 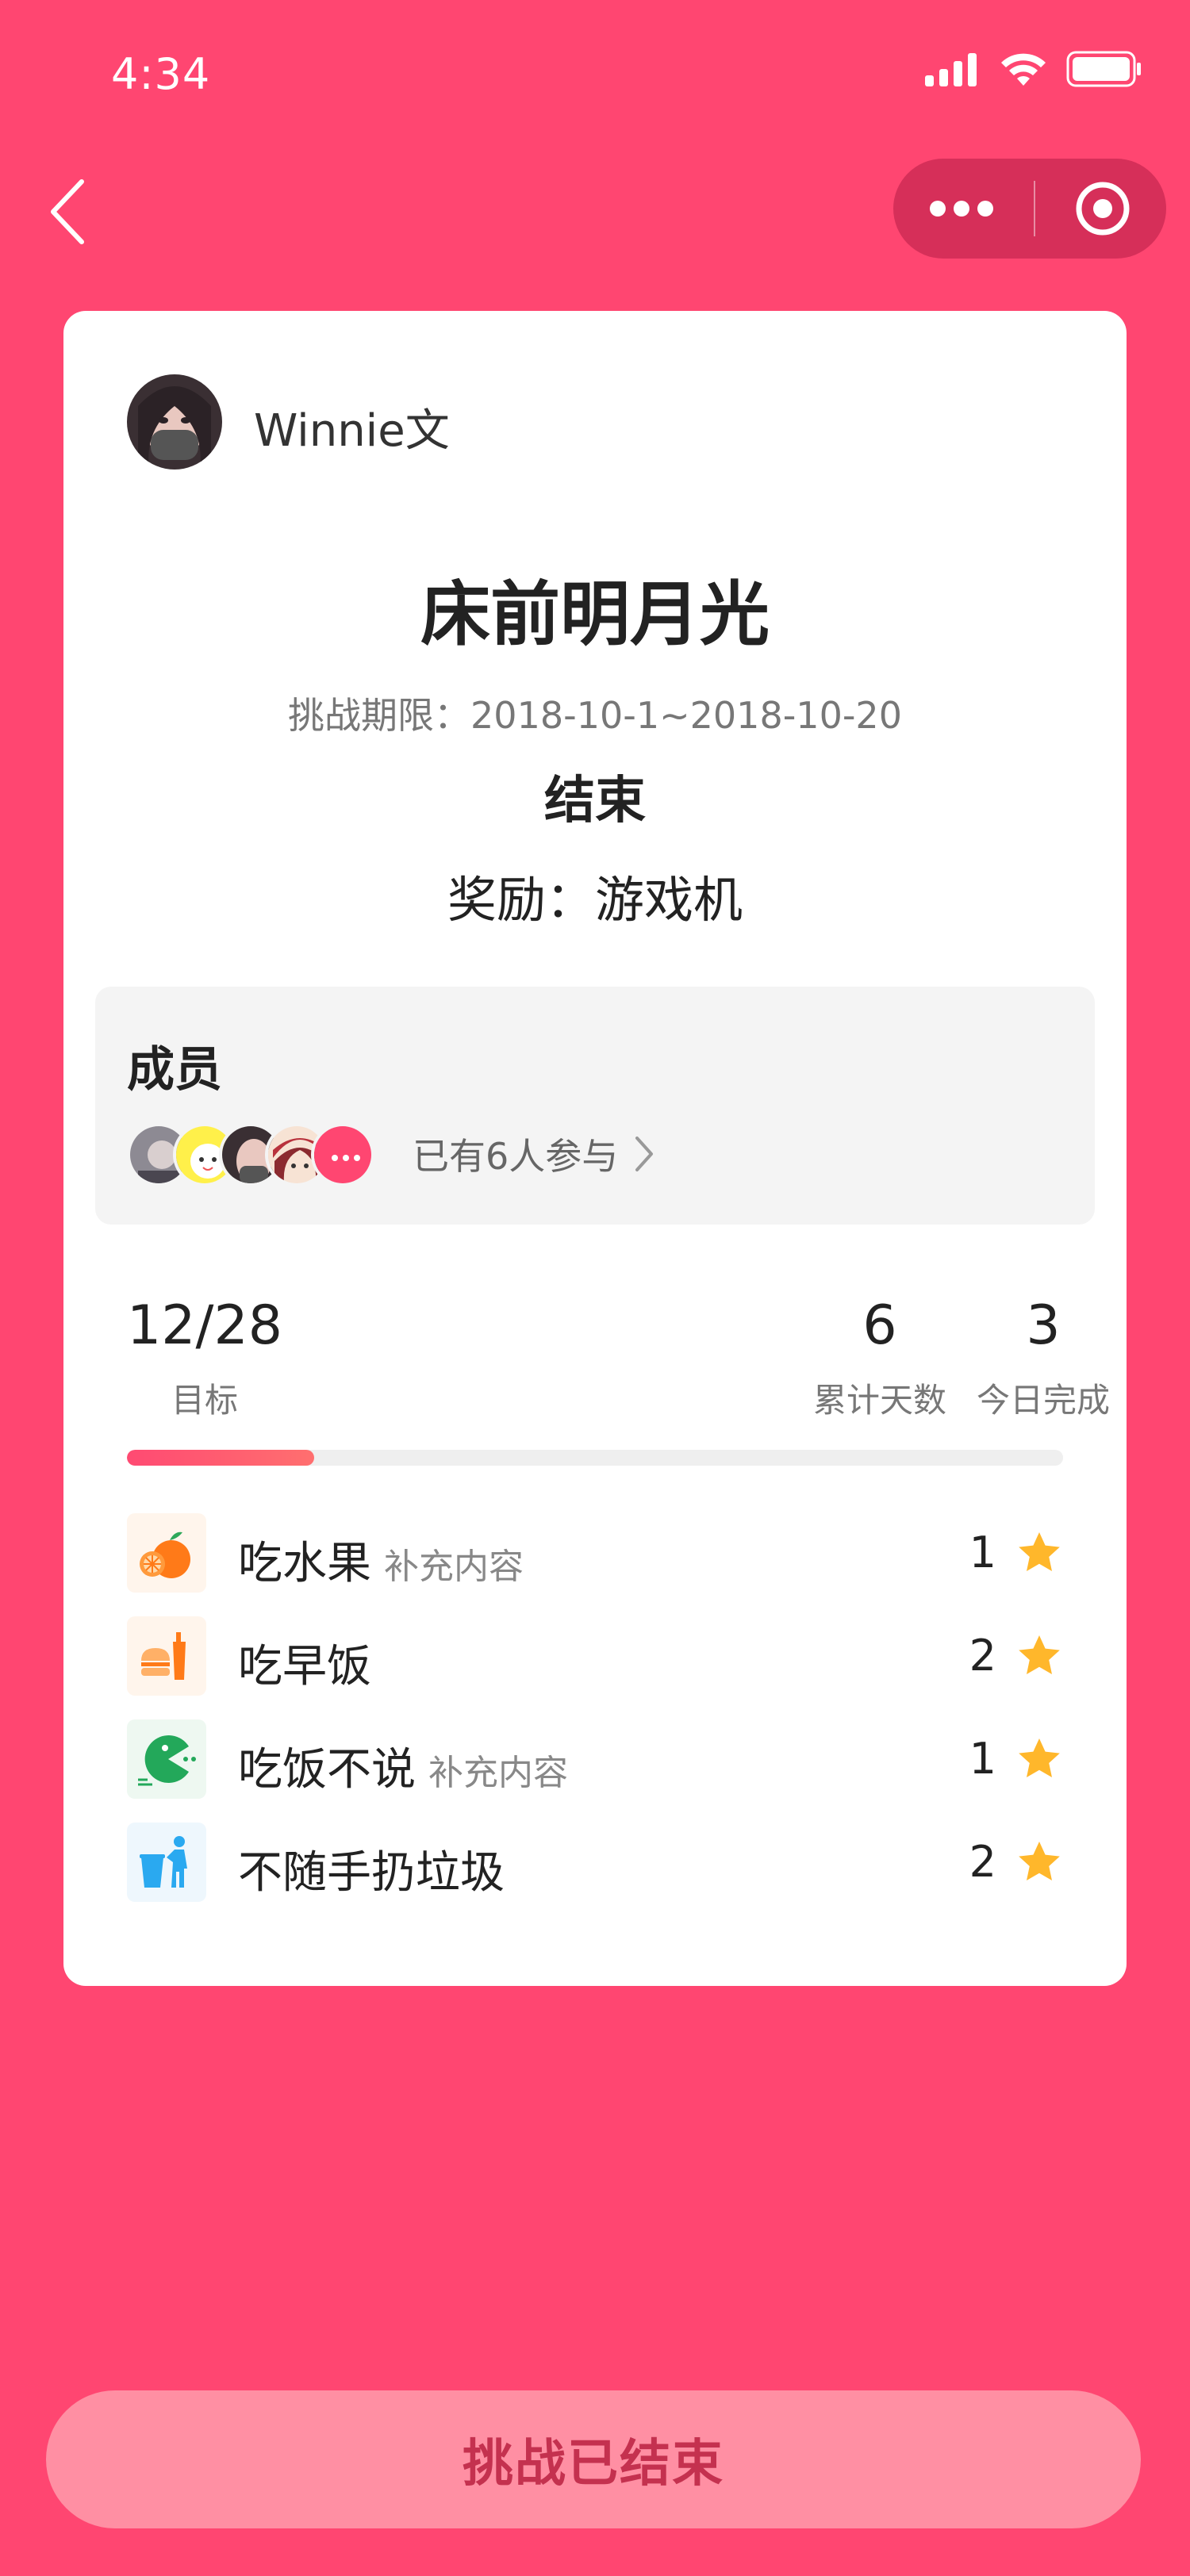 What do you see at coordinates (220, 1458) in the screenshot?
I see `progress-fill` at bounding box center [220, 1458].